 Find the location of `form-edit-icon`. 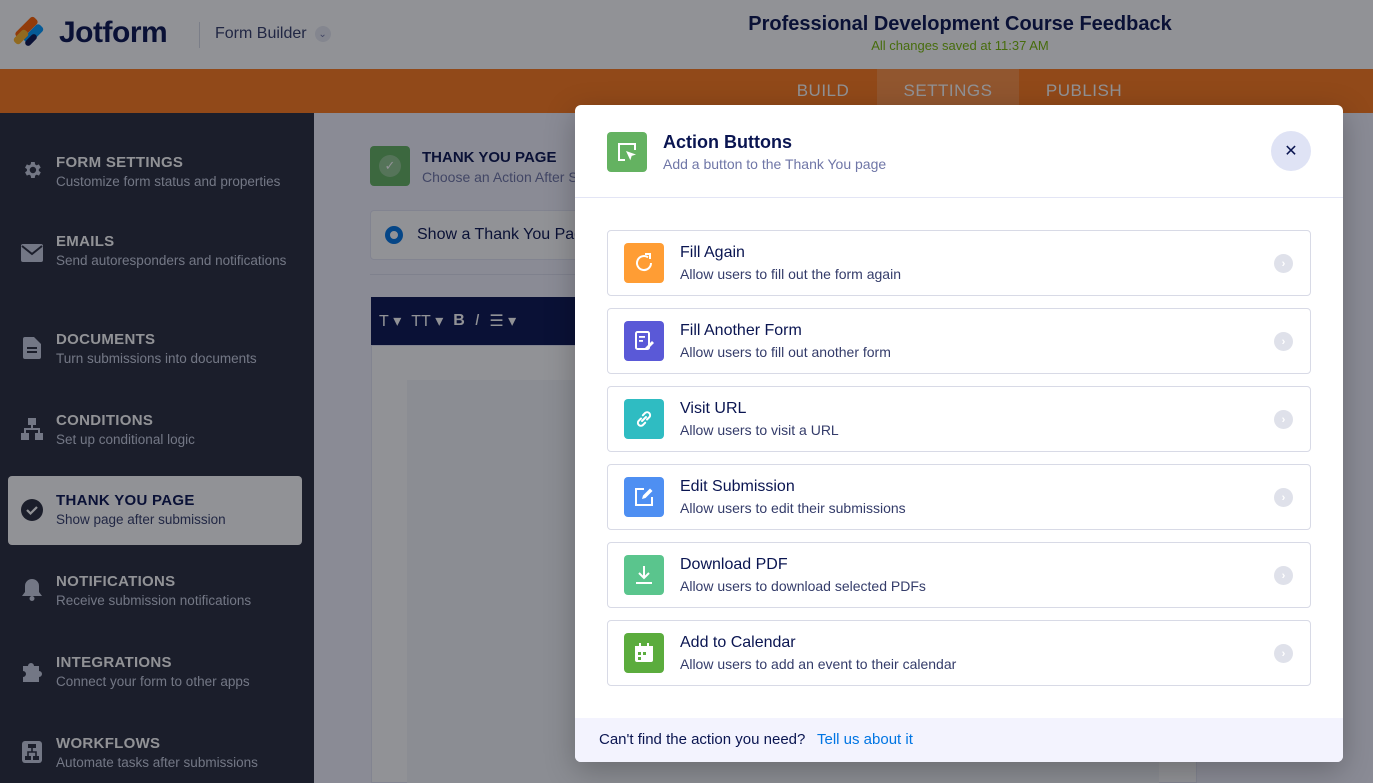

form-edit-icon is located at coordinates (644, 341).